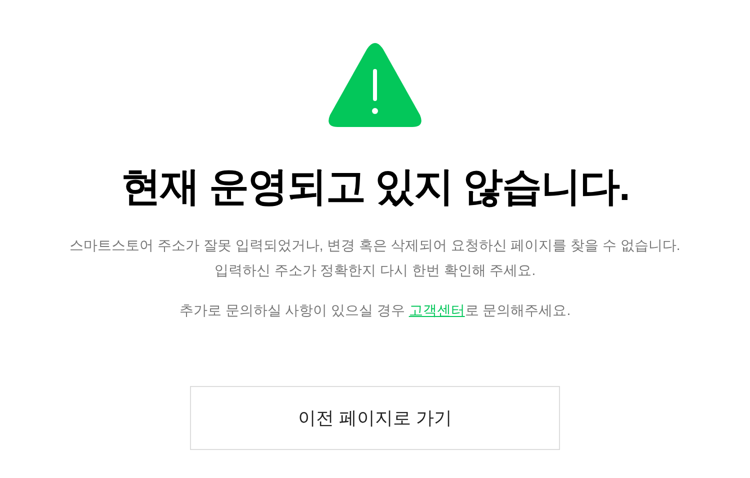 This screenshot has height=478, width=750. Describe the element at coordinates (375, 310) in the screenshot. I see `contact-text: 추가로 문의하실 사항이 있으실 경우 고객센터 로 문의해주세요.` at that location.